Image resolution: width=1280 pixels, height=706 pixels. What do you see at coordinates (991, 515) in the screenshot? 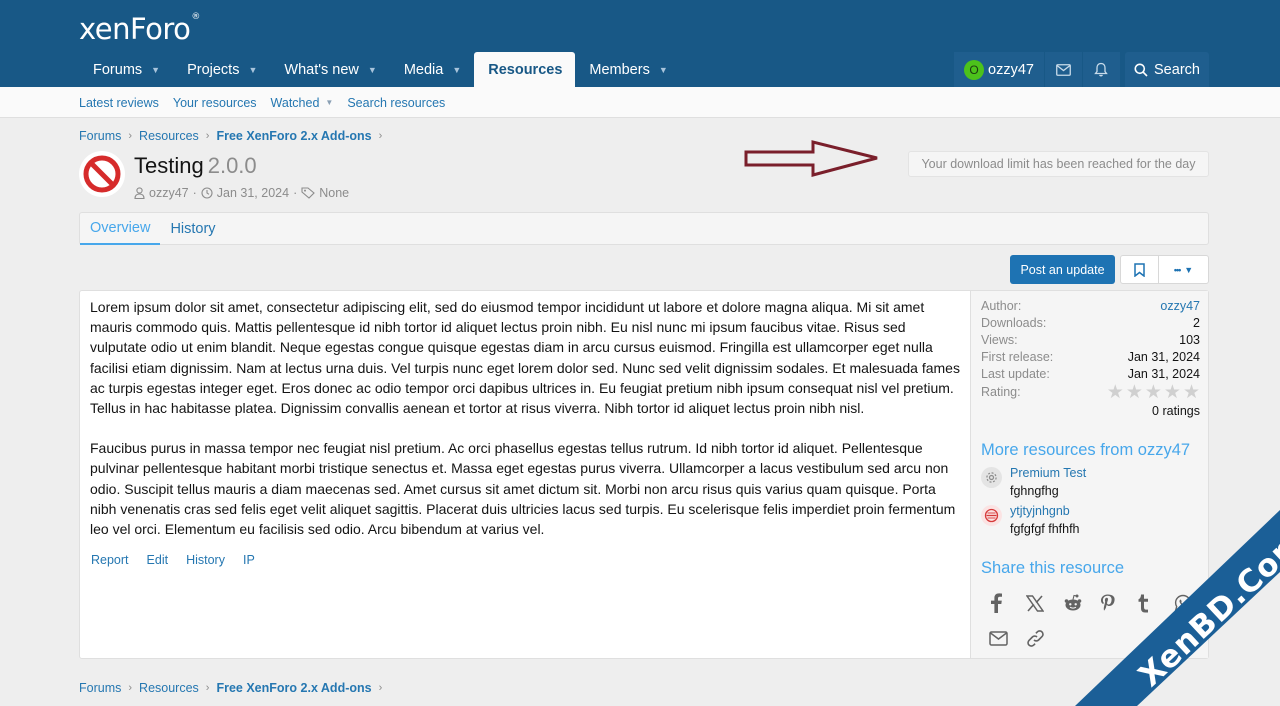
I see `badge-icon` at bounding box center [991, 515].